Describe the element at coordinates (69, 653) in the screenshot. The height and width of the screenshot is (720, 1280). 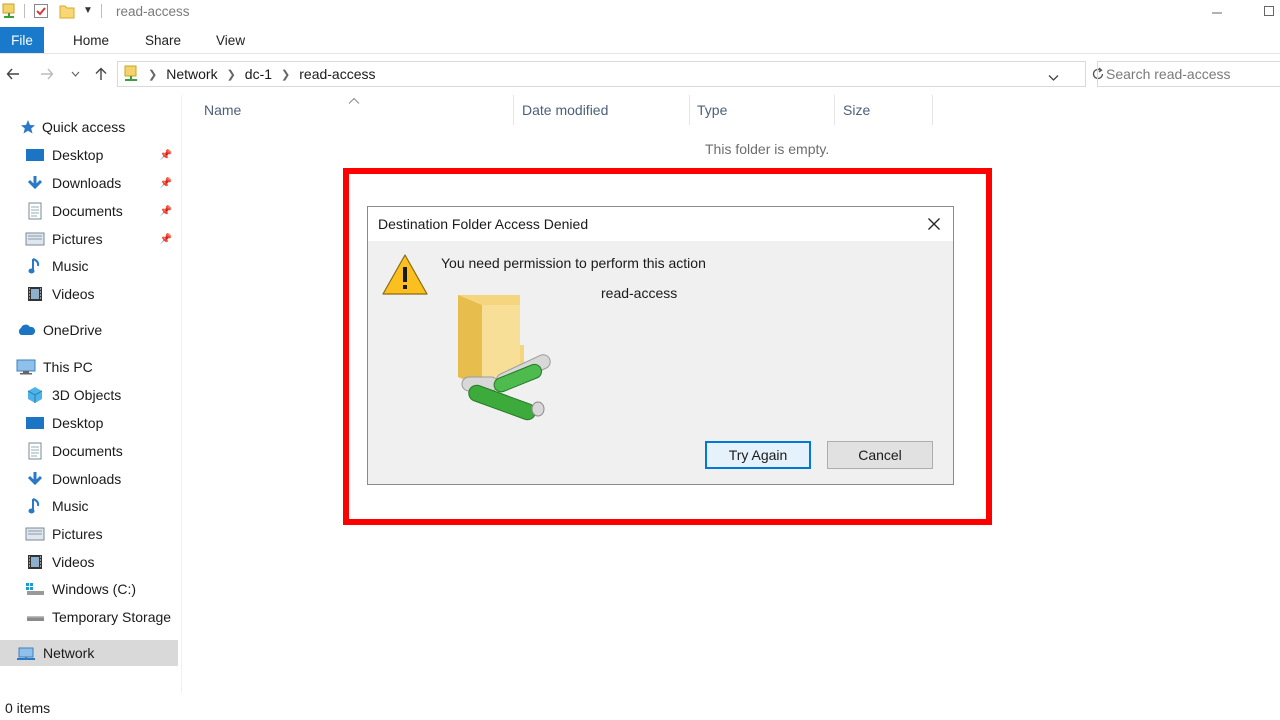
I see `sidebar-item-label: Network` at that location.